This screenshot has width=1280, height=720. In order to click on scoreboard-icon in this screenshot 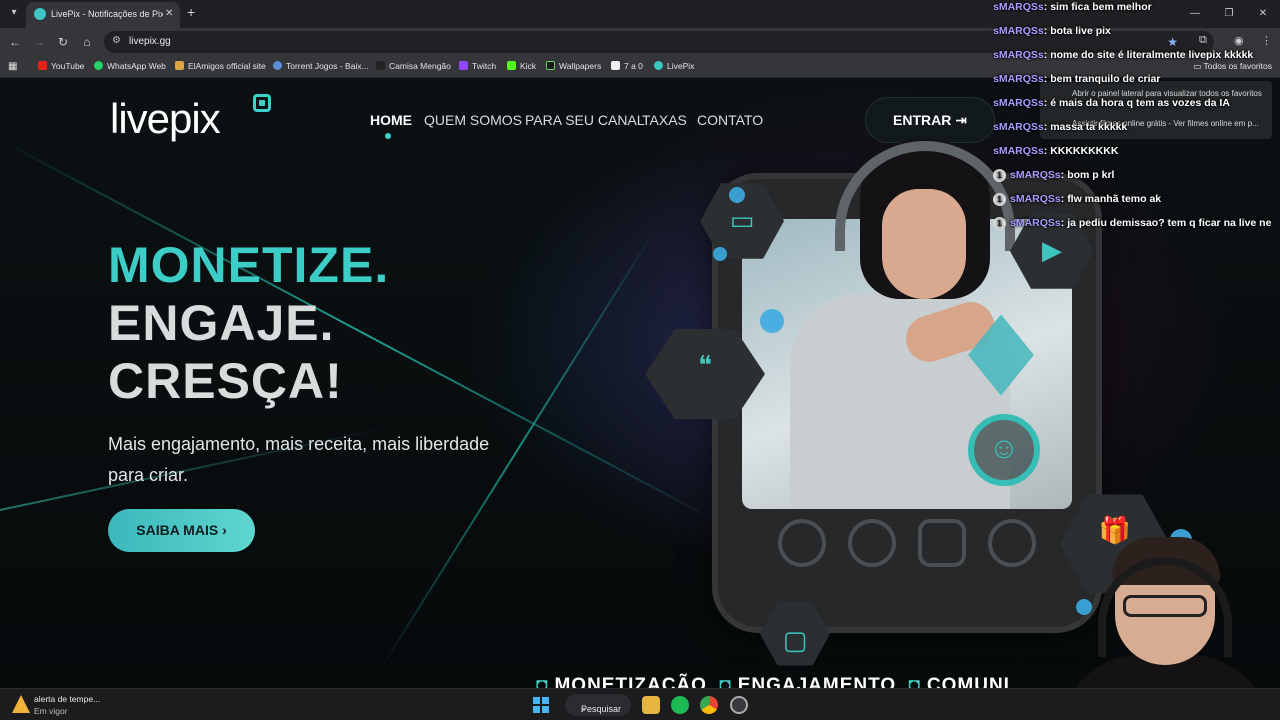, I will do `click(615, 65)`.